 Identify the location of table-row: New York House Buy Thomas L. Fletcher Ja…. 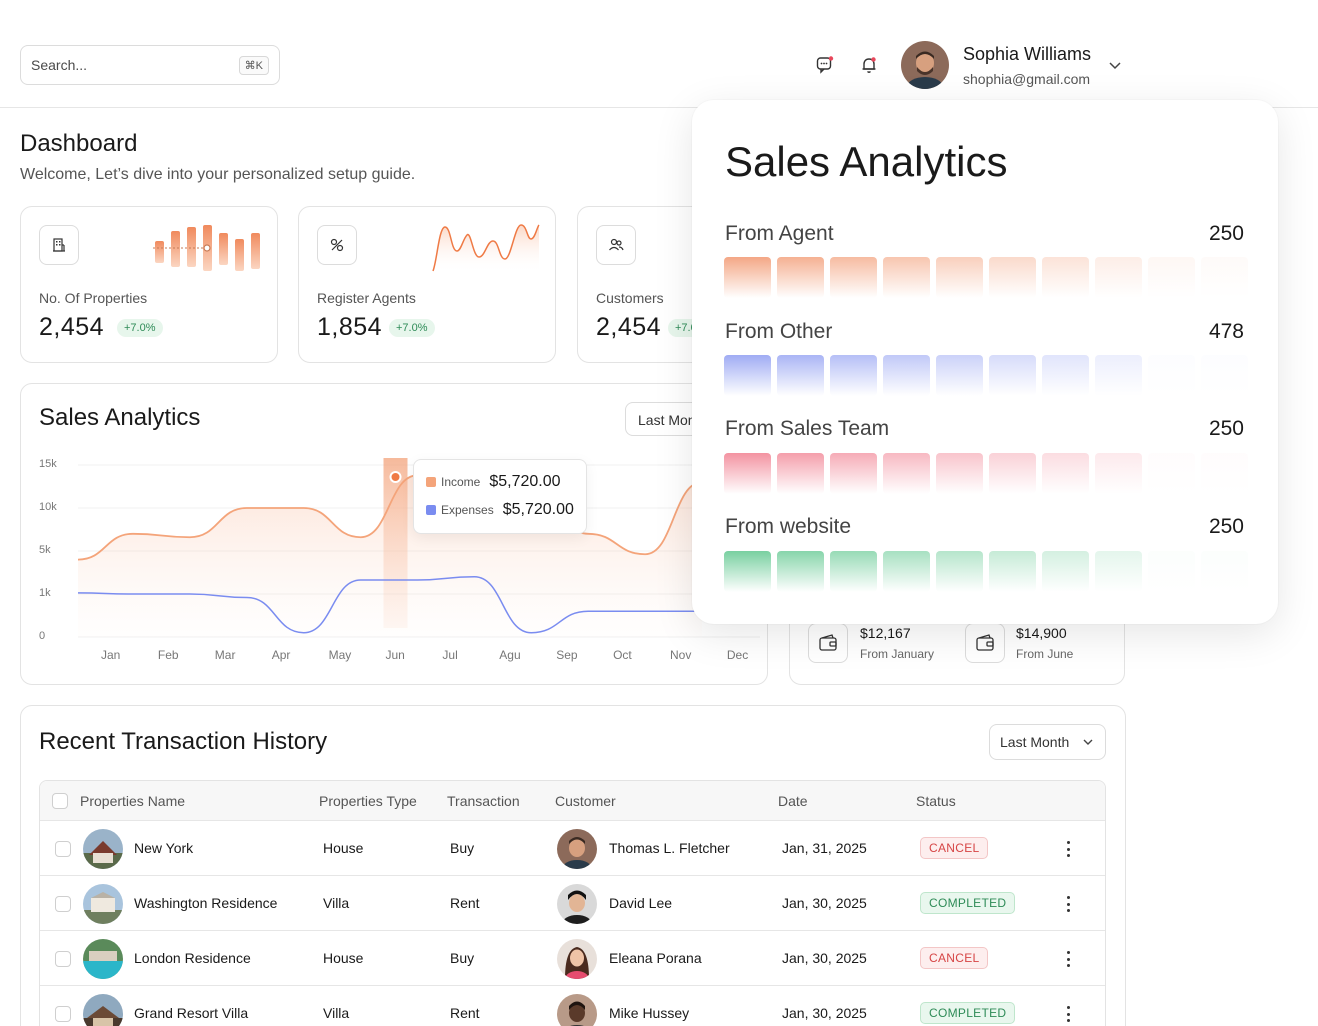
(572, 848).